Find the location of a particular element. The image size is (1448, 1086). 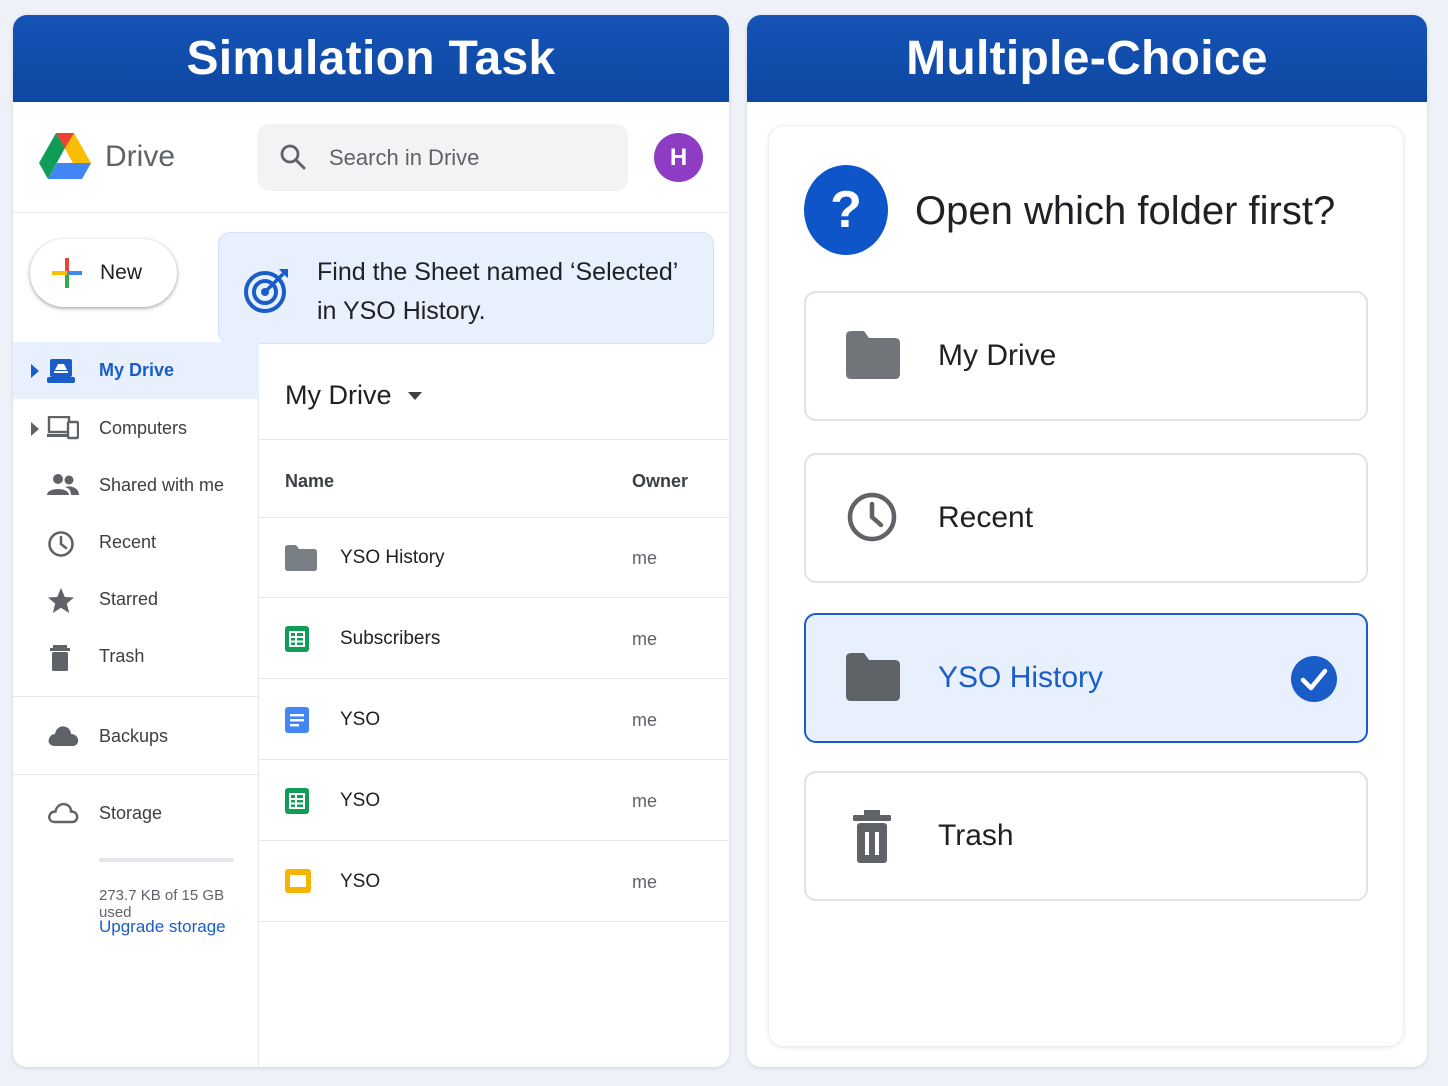

docs-icon is located at coordinates (297, 720).